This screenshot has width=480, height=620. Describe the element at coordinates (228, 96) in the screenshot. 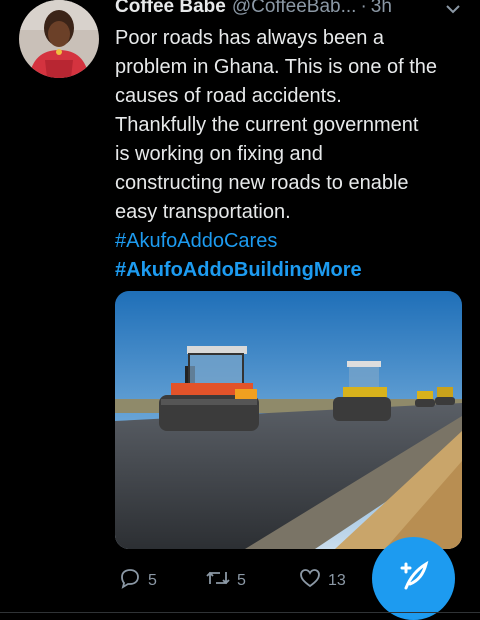

I see `tweet-text-line: causes of road accidents.` at that location.